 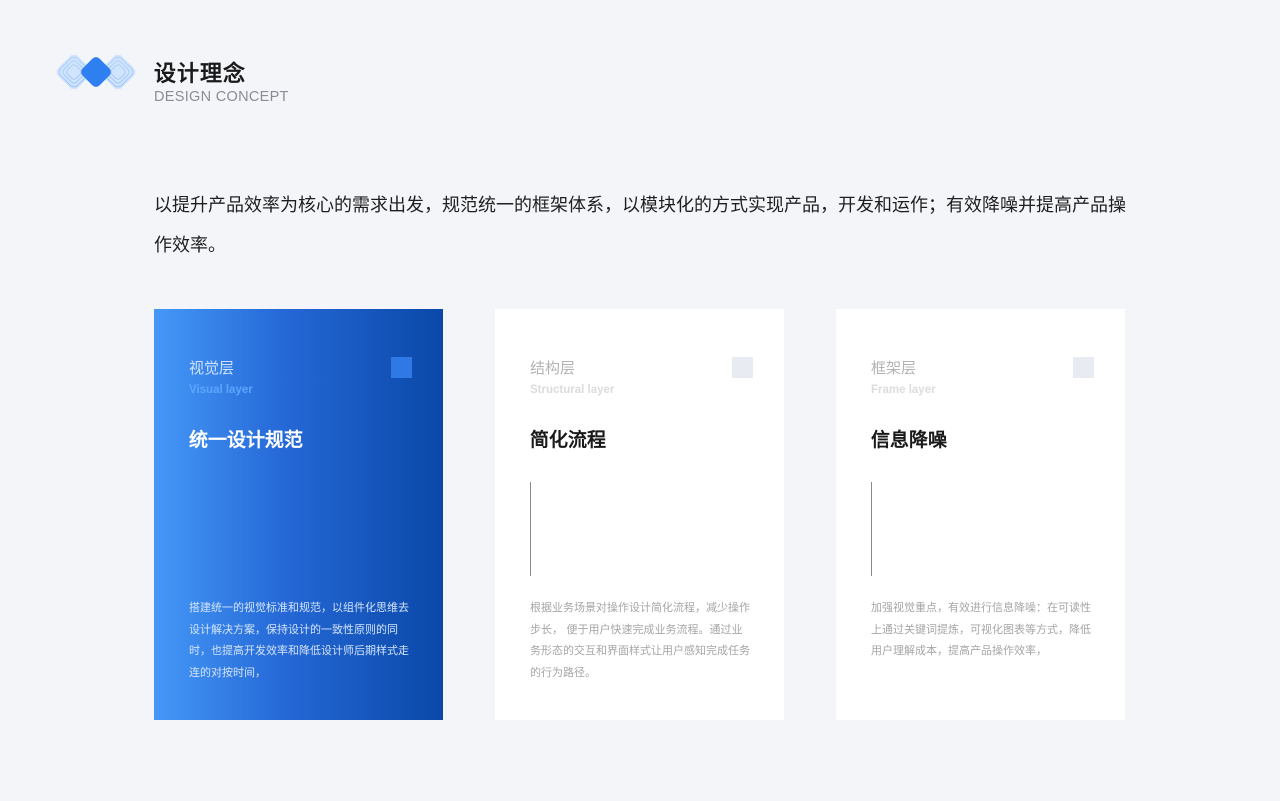 I want to click on card-layer-english-label: Frame layer, so click(x=903, y=390).